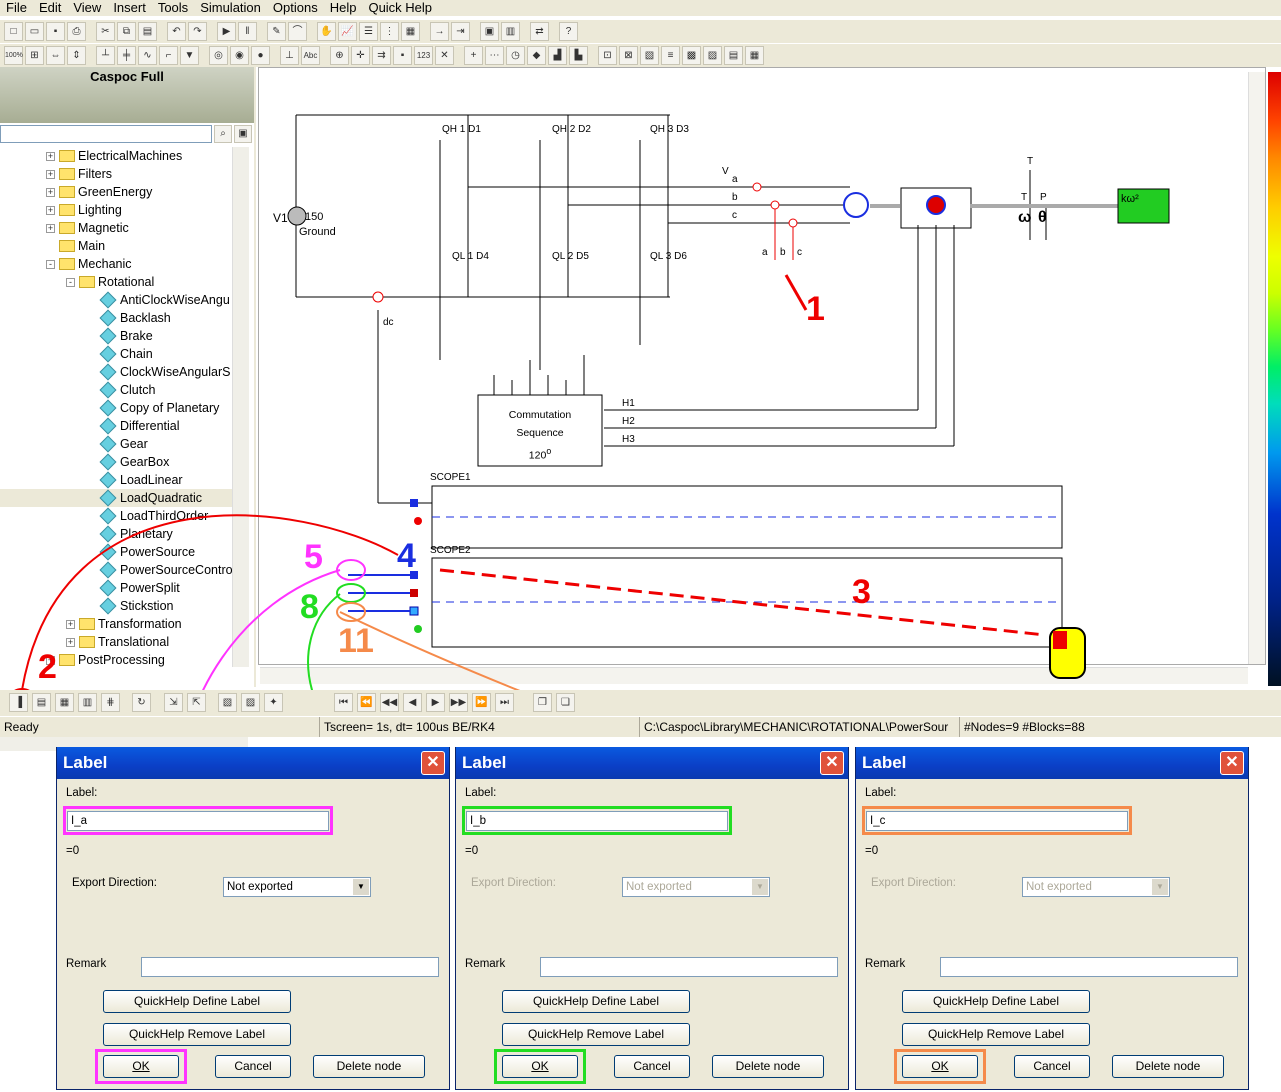  I want to click on refresh-icon: ↻, so click(141, 702).